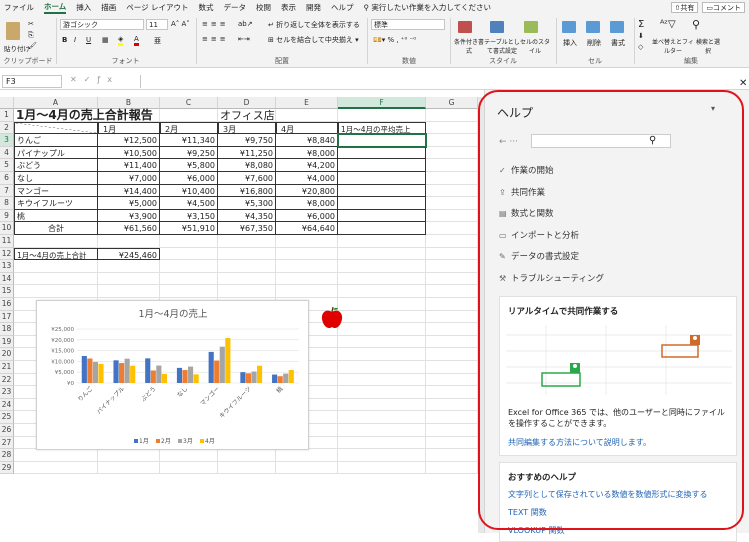  Describe the element at coordinates (382, 380) in the screenshot. I see `cell-F22` at that location.